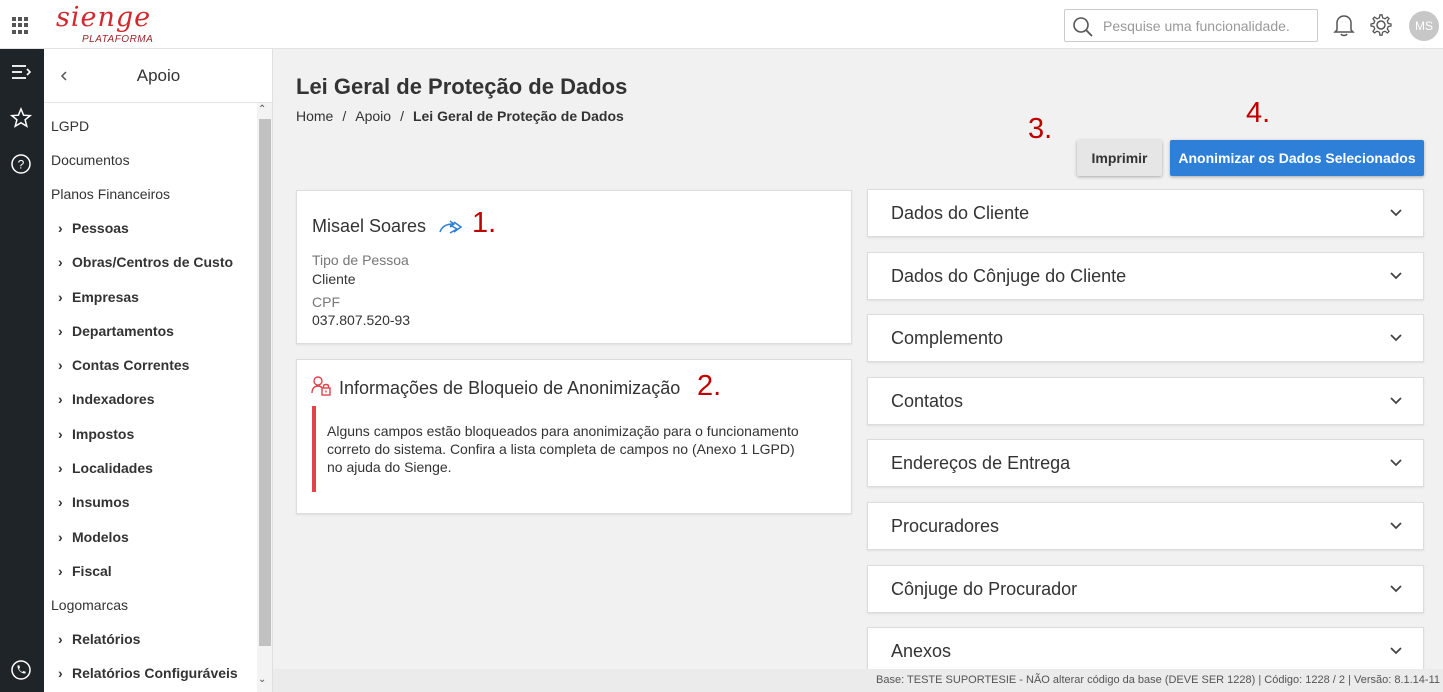 This screenshot has width=1443, height=692. Describe the element at coordinates (1205, 26) in the screenshot. I see `search-input` at that location.